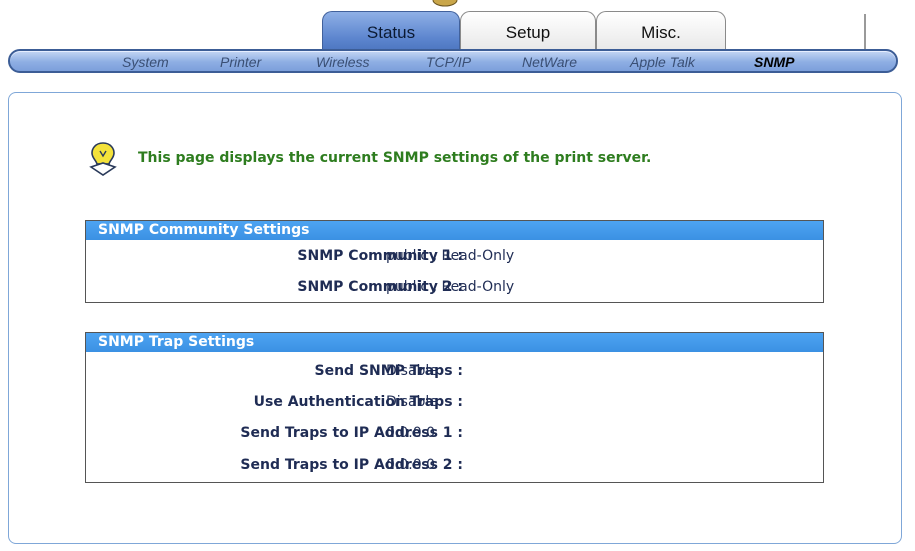 This screenshot has width=915, height=551. I want to click on trap-settings-title: SNMP Trap Settings, so click(454, 342).